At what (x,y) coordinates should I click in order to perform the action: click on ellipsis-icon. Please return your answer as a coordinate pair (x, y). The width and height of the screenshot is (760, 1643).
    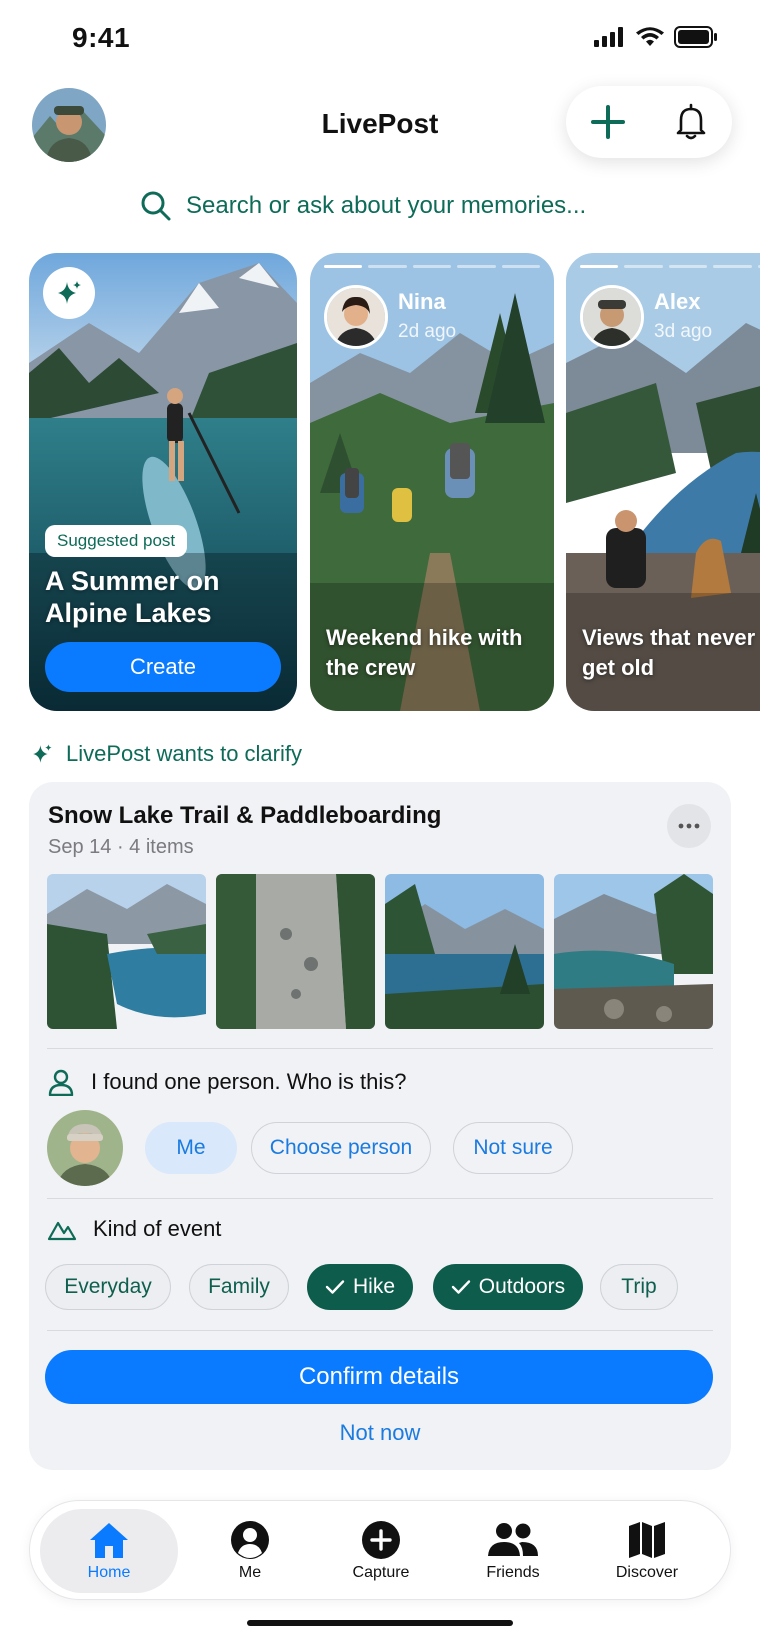
    Looking at the image, I should click on (689, 826).